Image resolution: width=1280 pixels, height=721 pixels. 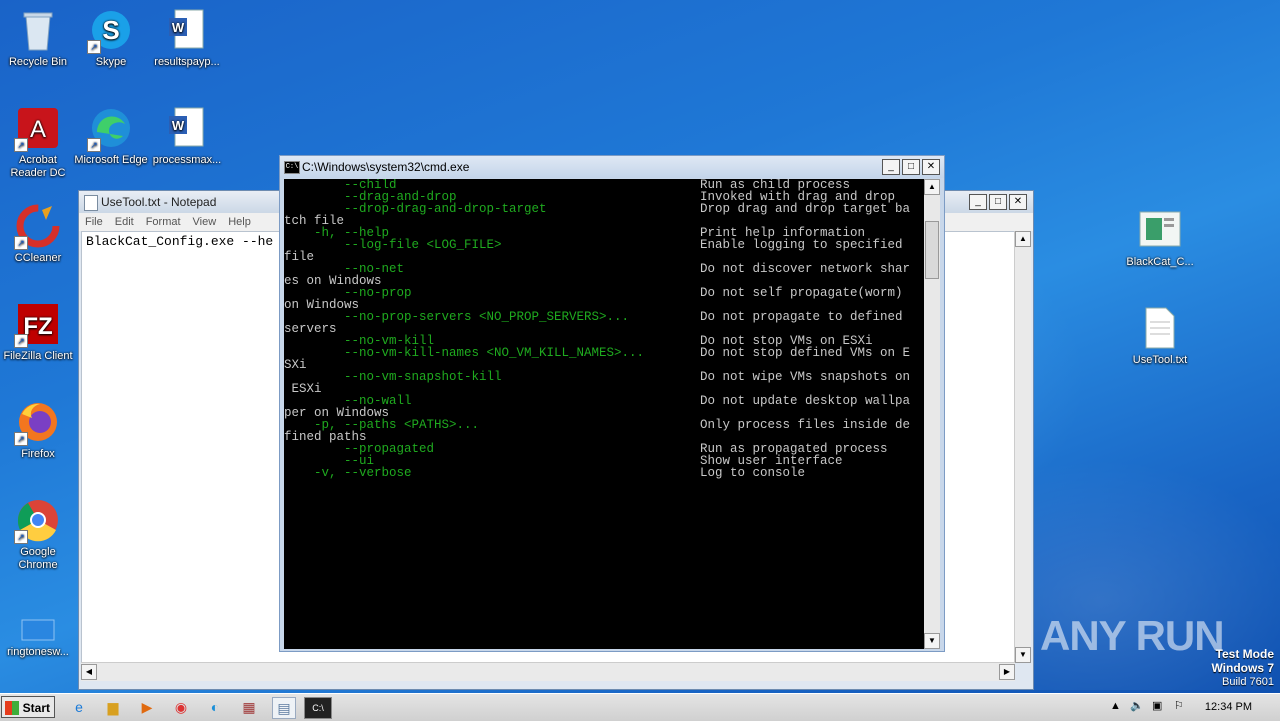 I want to click on clock: 12:34 PM, so click(x=1228, y=707).